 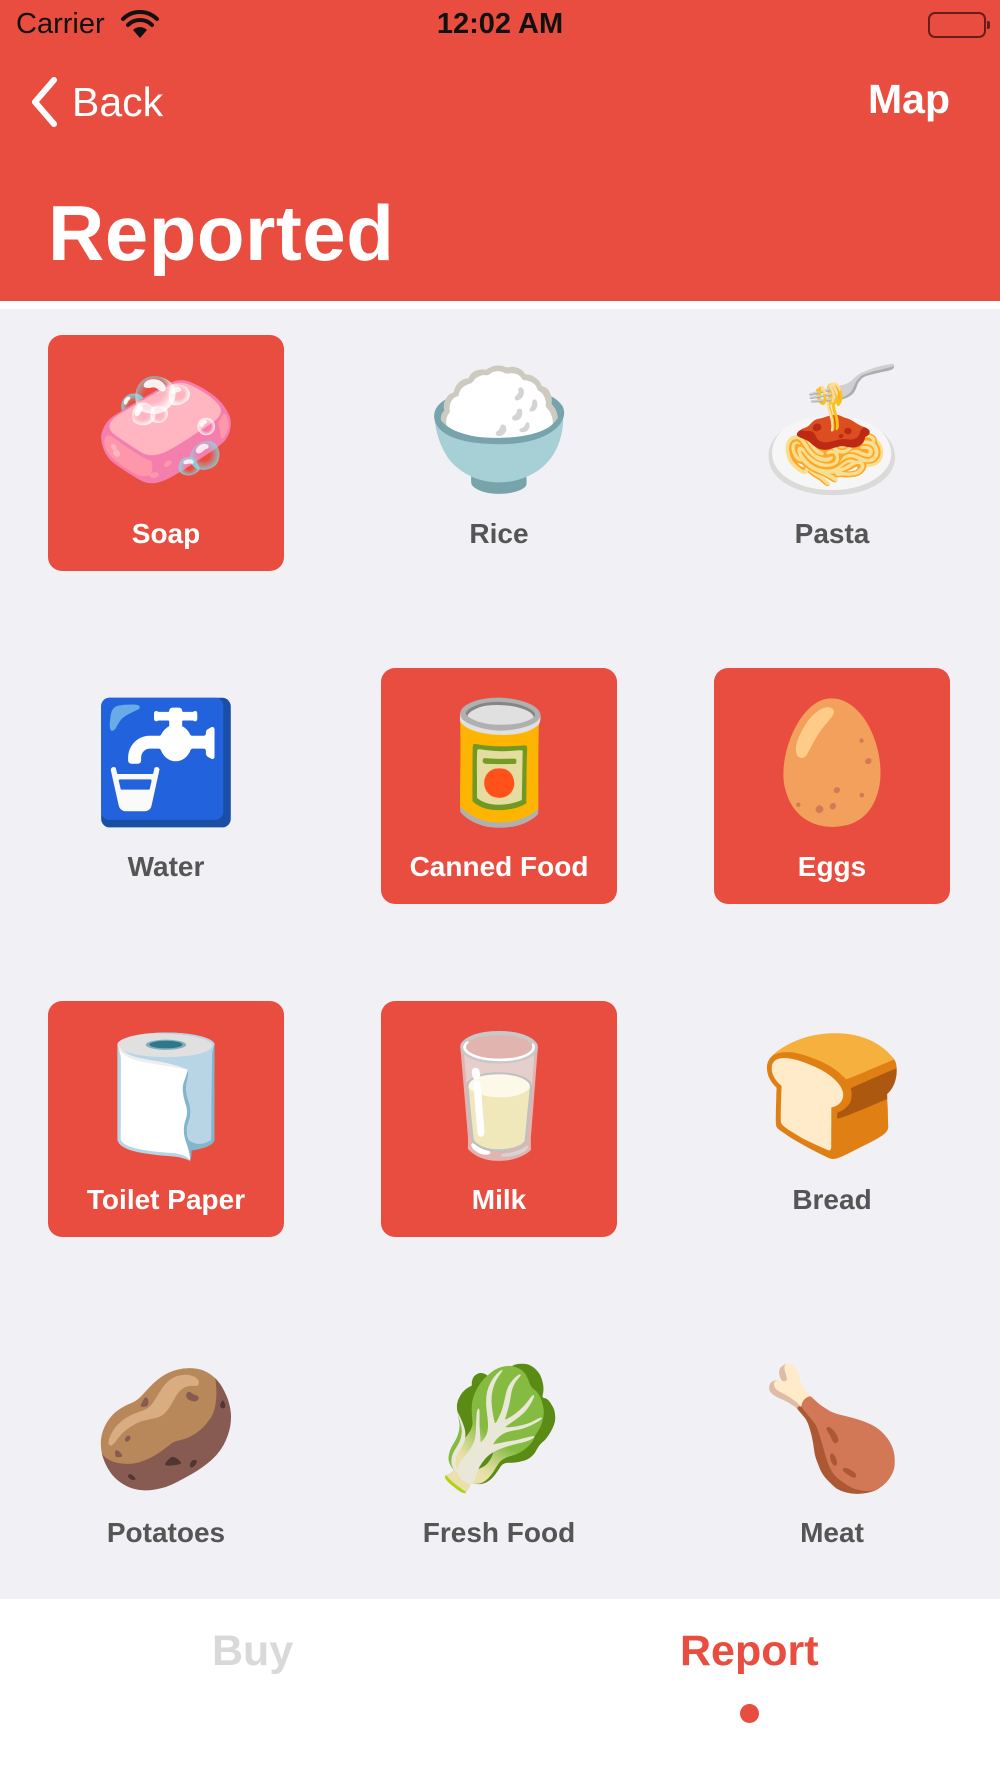 I want to click on item-tile-milk: 🥛 Milk, so click(x=499, y=1119).